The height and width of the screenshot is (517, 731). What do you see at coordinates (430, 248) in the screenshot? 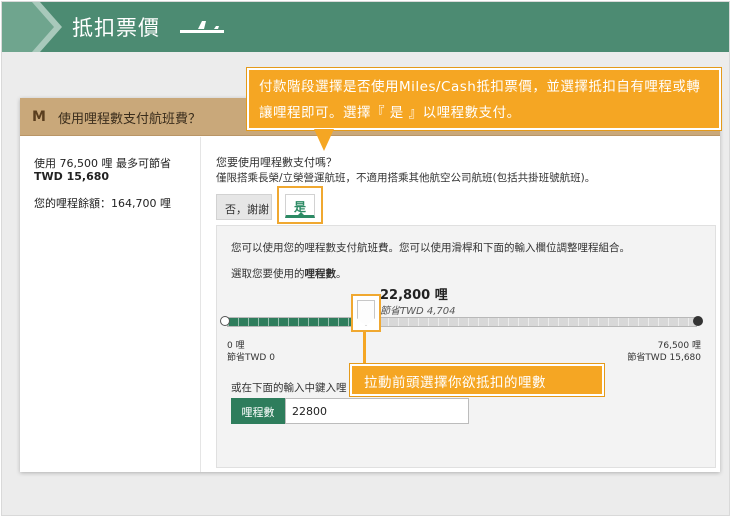
I see `panel-instruction: 您可以使用您的哩程數支付航班費。您可以使用滑桿和下面的輸入欄位調整哩程組合。` at bounding box center [430, 248].